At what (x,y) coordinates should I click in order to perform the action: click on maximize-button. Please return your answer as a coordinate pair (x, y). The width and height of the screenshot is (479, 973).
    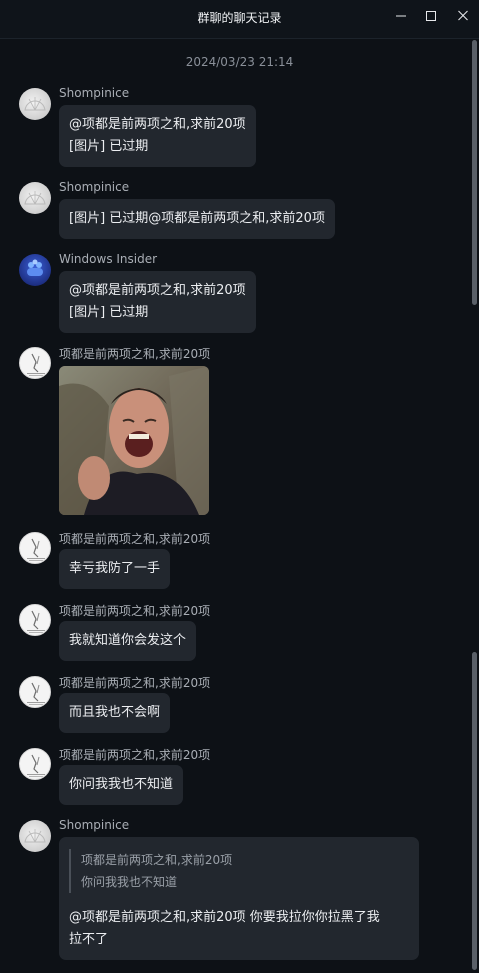
    Looking at the image, I should click on (431, 14).